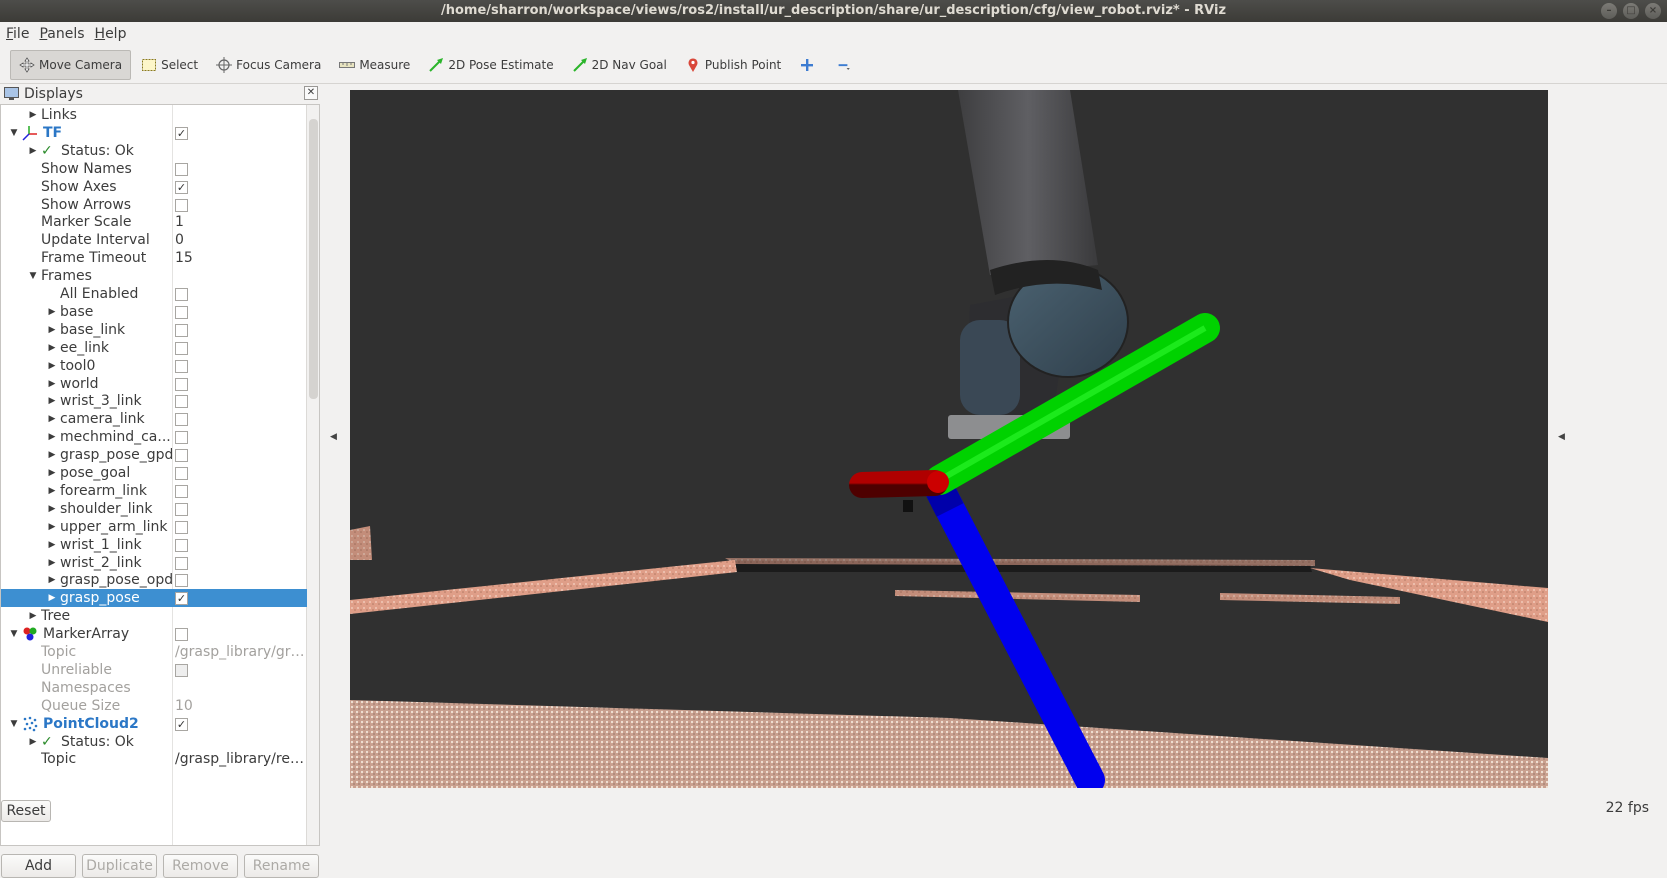 This screenshot has height=878, width=1667. I want to click on tree-row-show-axes: Show Axes ✓, so click(154, 187).